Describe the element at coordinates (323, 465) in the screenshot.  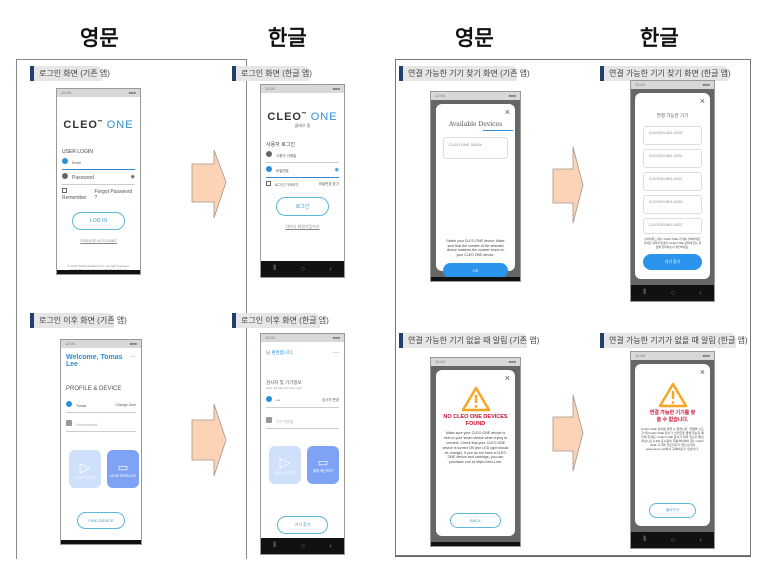
I see `view-results-tile: ▭ 결과 확인하기` at that location.